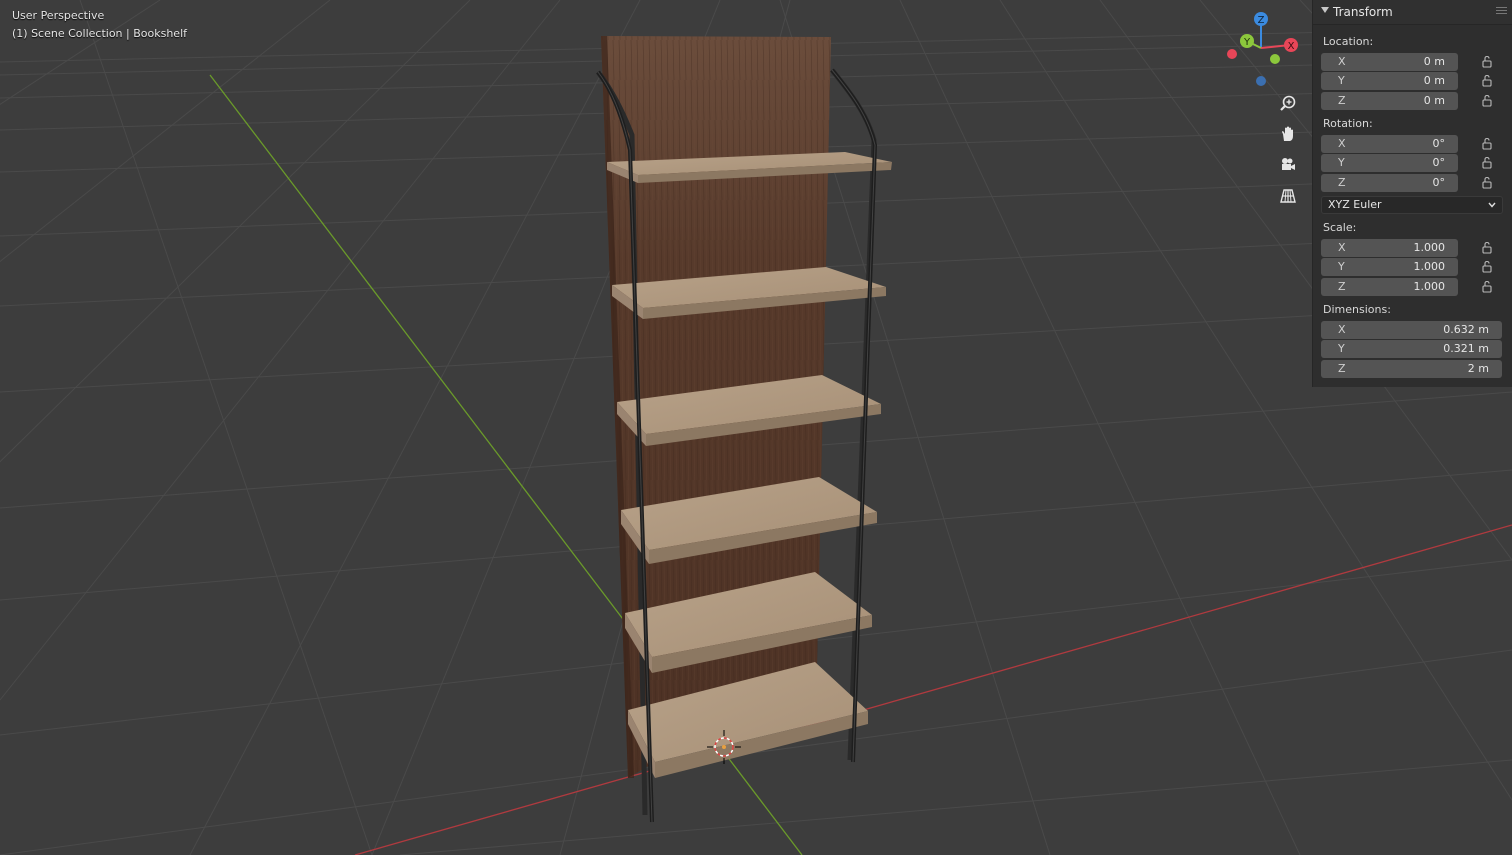 The height and width of the screenshot is (855, 1512). What do you see at coordinates (1348, 123) in the screenshot?
I see `rotation-label: Rotation:` at bounding box center [1348, 123].